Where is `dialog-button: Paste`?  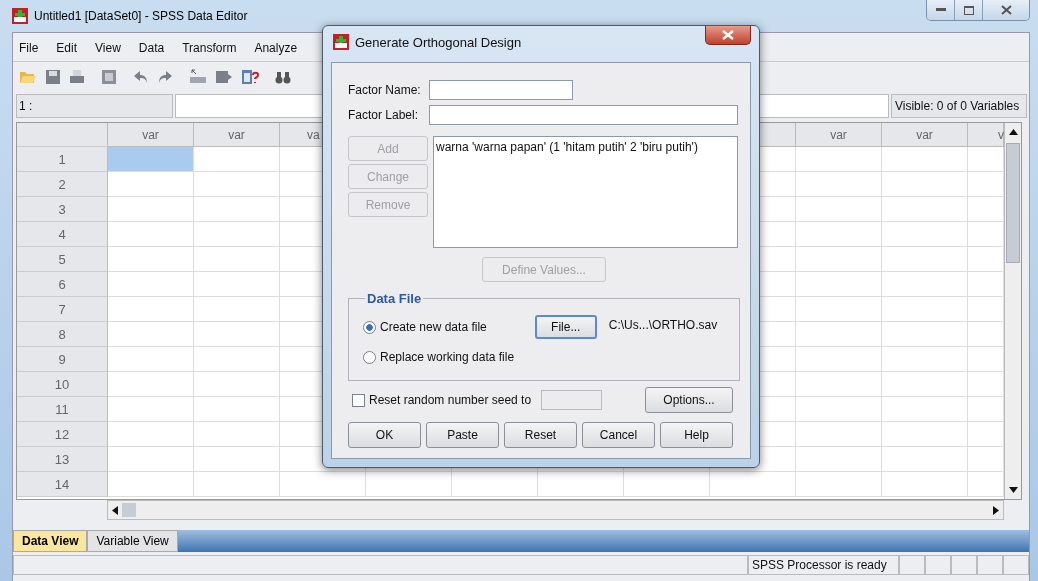 dialog-button: Paste is located at coordinates (462, 435).